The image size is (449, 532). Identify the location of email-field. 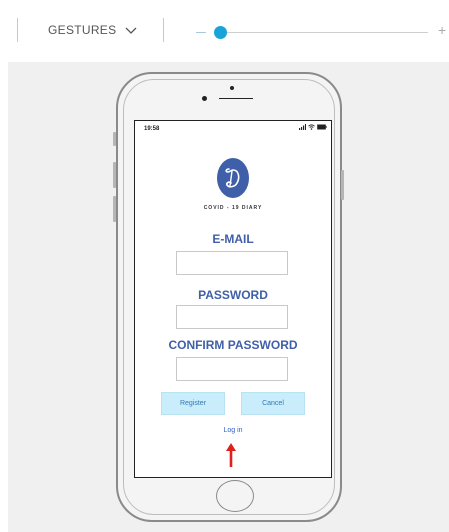
(232, 263).